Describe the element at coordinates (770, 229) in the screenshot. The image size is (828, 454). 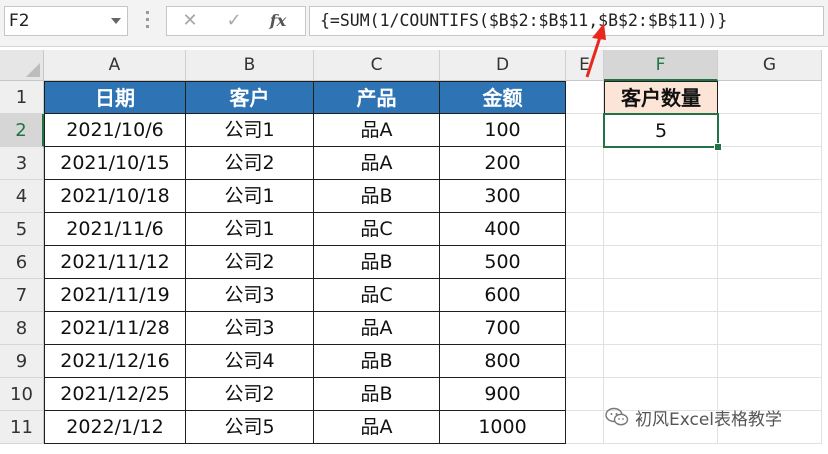
I see `cell-g5` at that location.